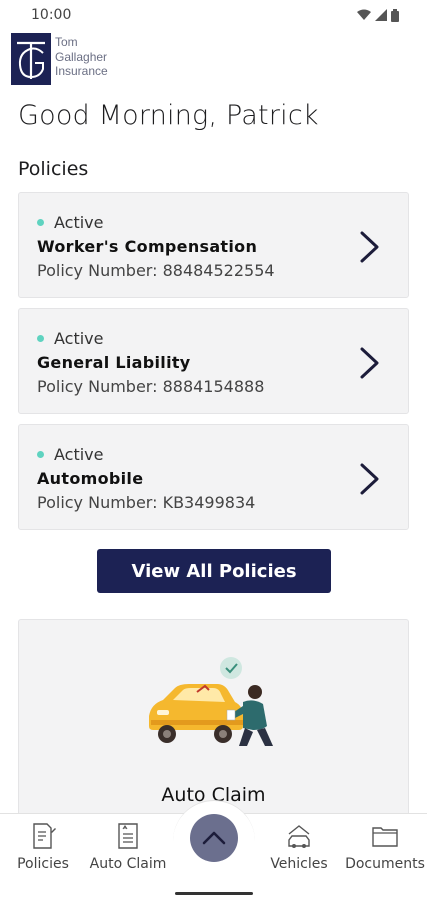 The image size is (427, 901). What do you see at coordinates (146, 502) in the screenshot?
I see `policy-number: Policy Number: KB3499834` at bounding box center [146, 502].